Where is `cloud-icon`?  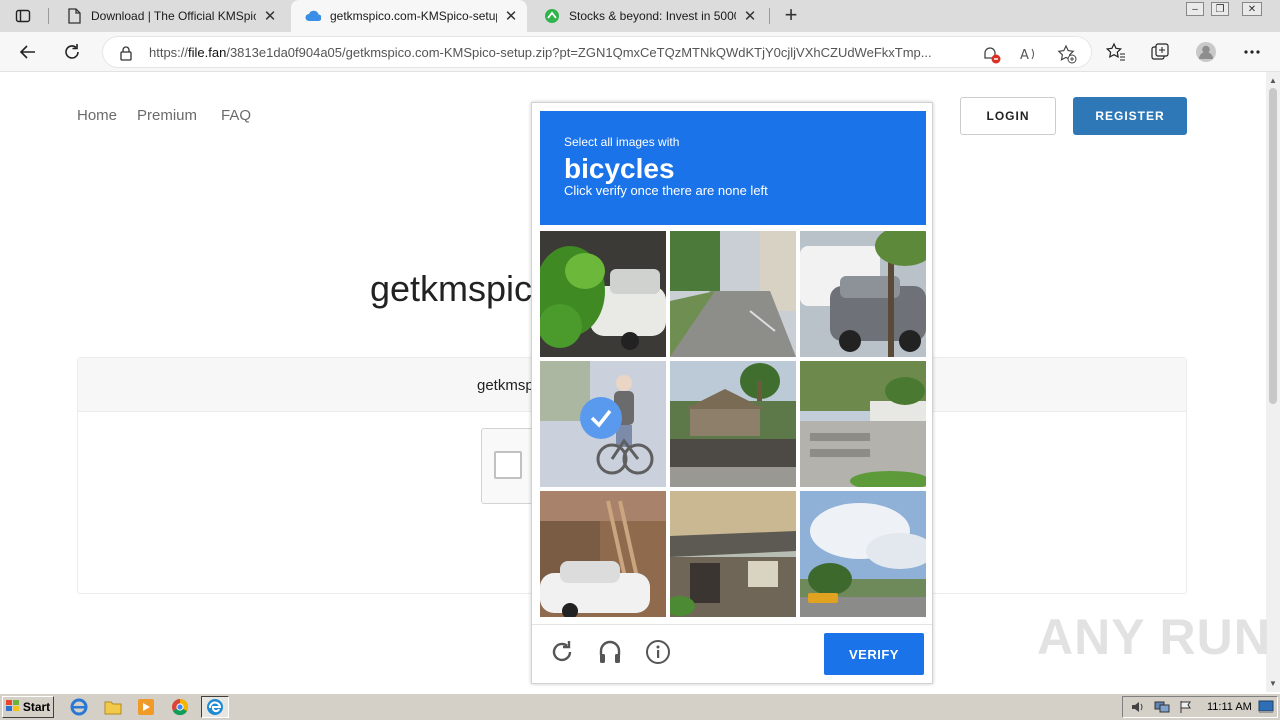
cloud-icon is located at coordinates (313, 16).